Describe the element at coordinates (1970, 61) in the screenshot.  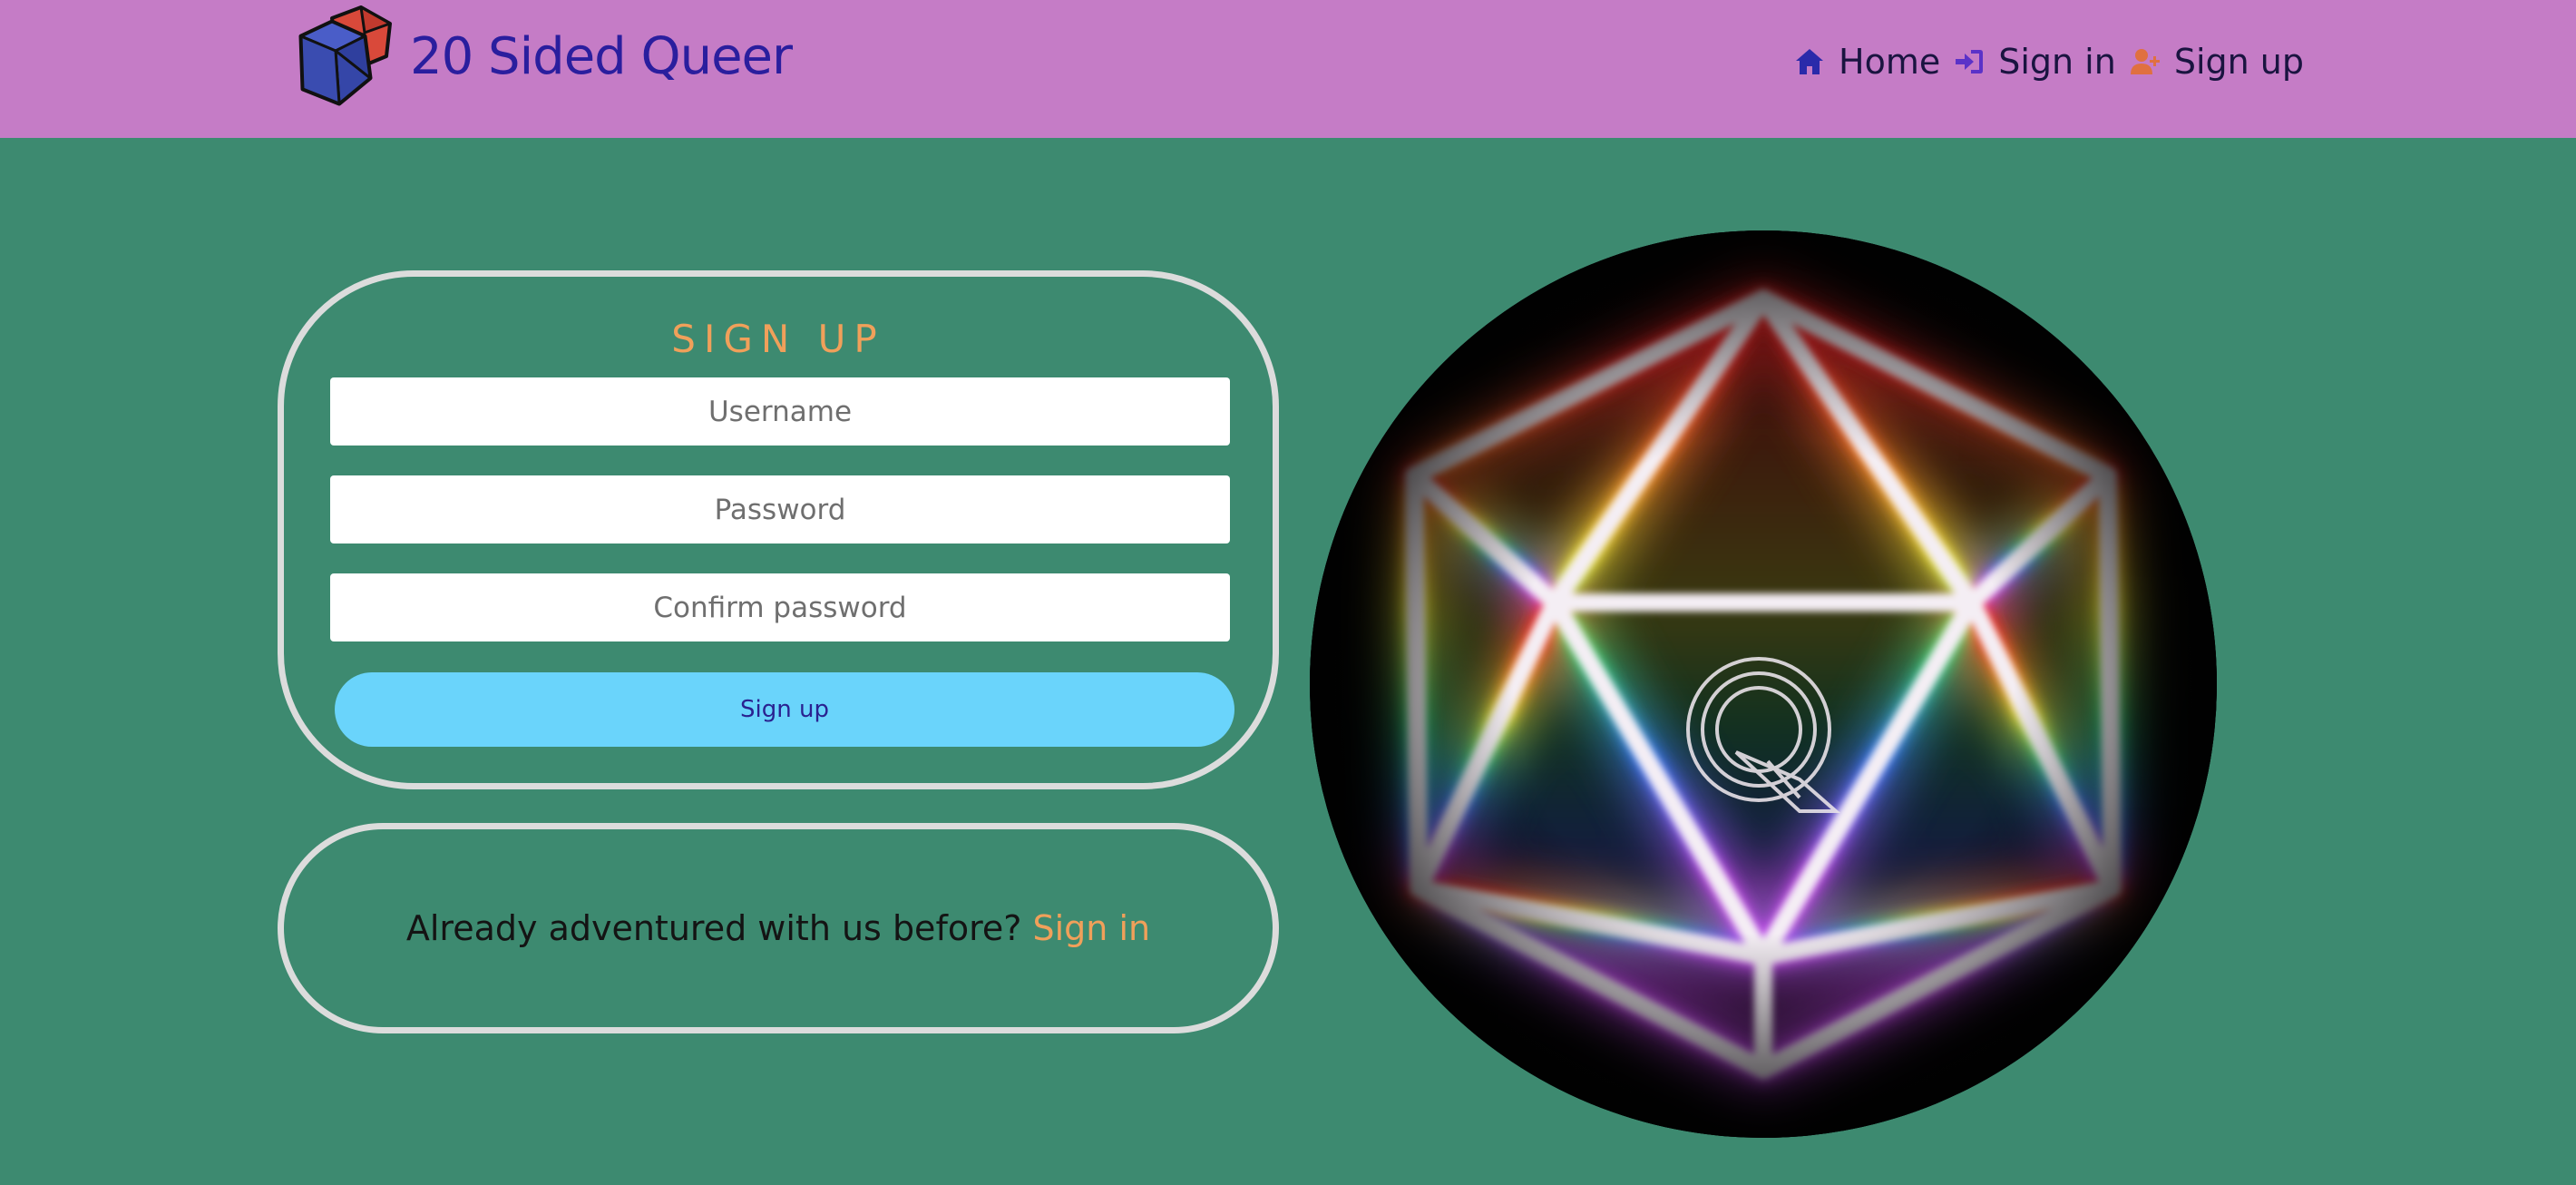
I see `sign-in-icon` at that location.